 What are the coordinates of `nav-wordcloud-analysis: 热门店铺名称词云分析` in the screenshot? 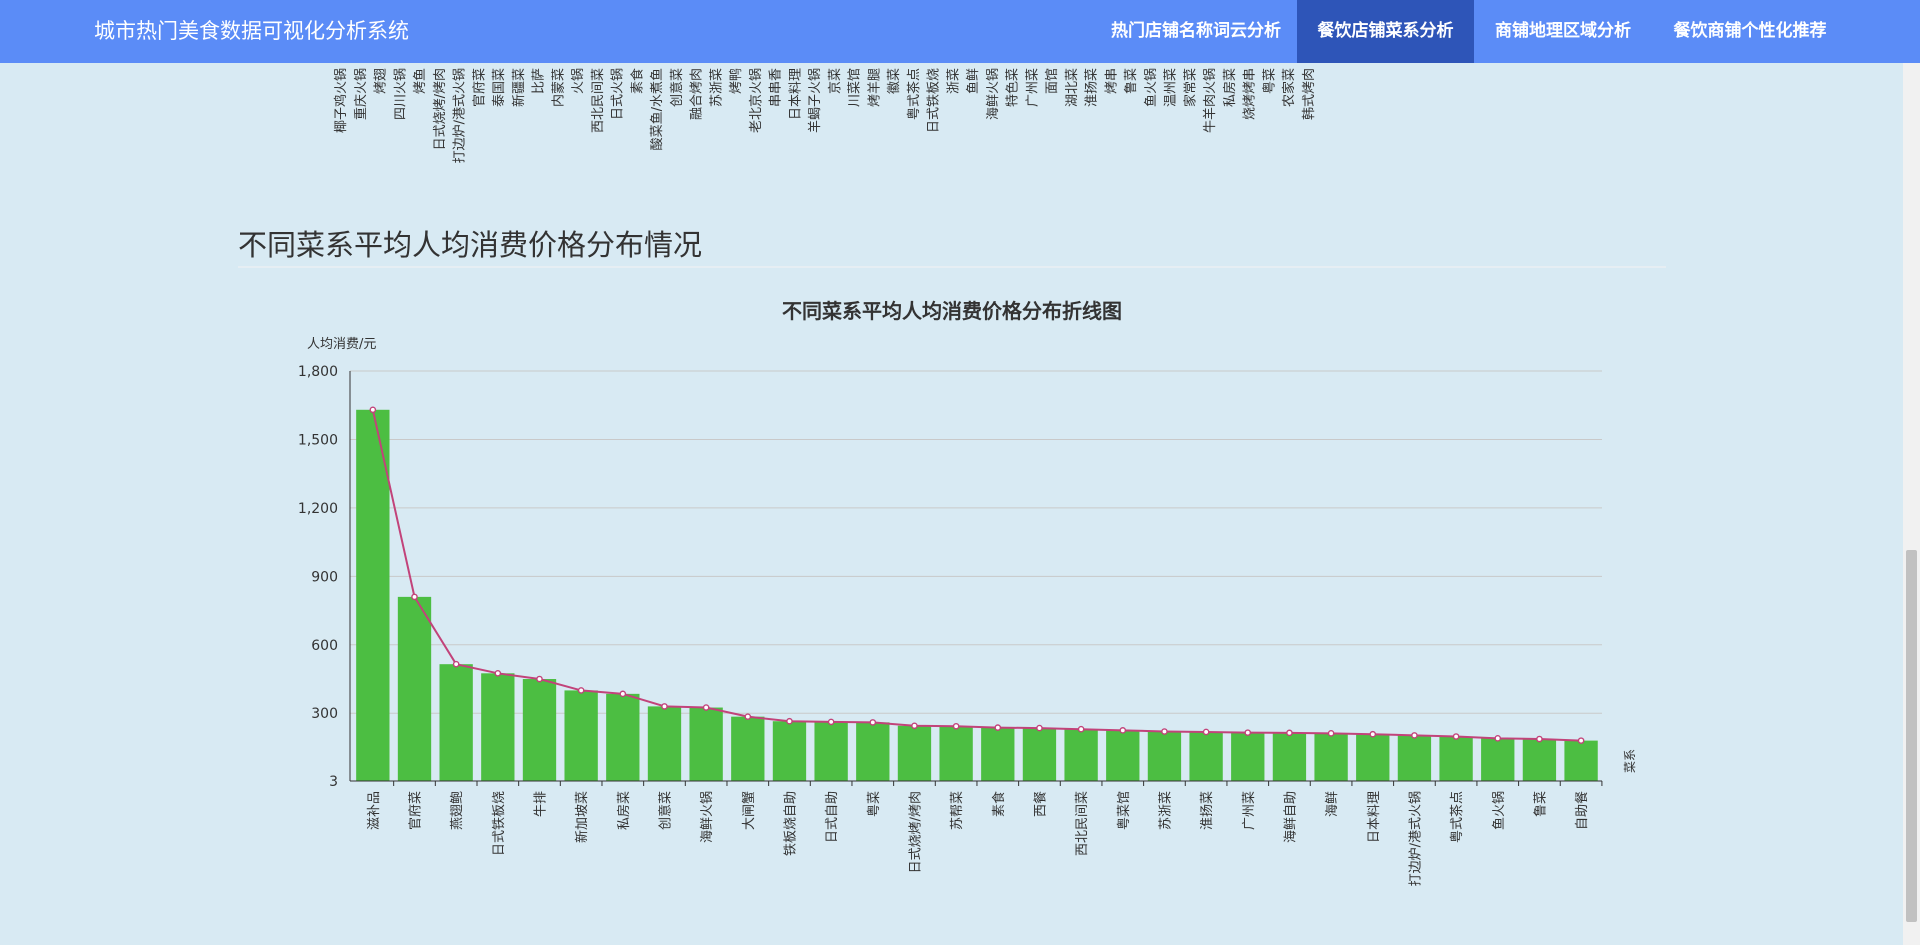 It's located at (1196, 31).